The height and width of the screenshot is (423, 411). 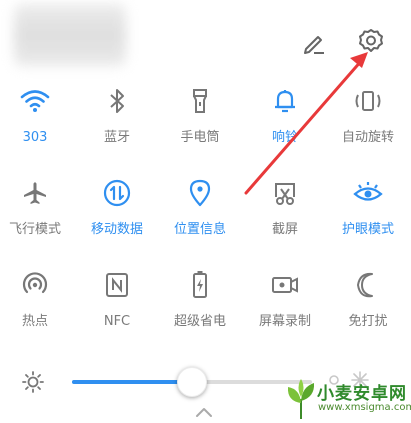 What do you see at coordinates (285, 122) in the screenshot?
I see `tile-ring: 响铃` at bounding box center [285, 122].